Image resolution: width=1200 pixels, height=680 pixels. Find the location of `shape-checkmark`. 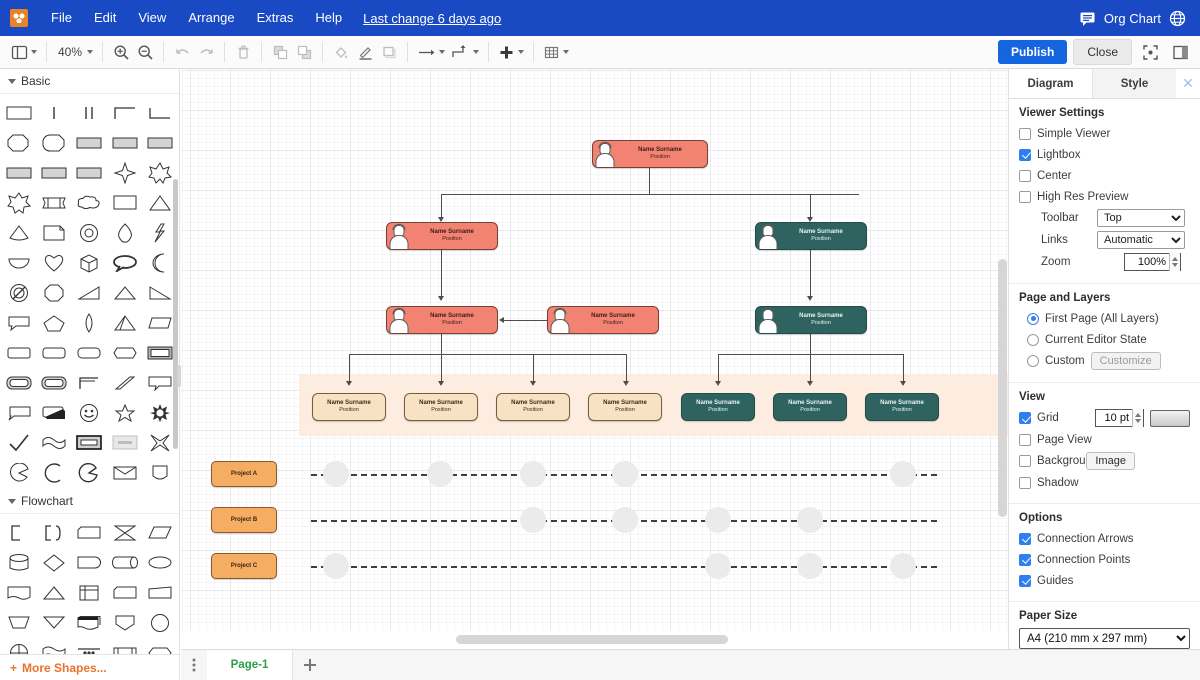

shape-checkmark is located at coordinates (19, 442).